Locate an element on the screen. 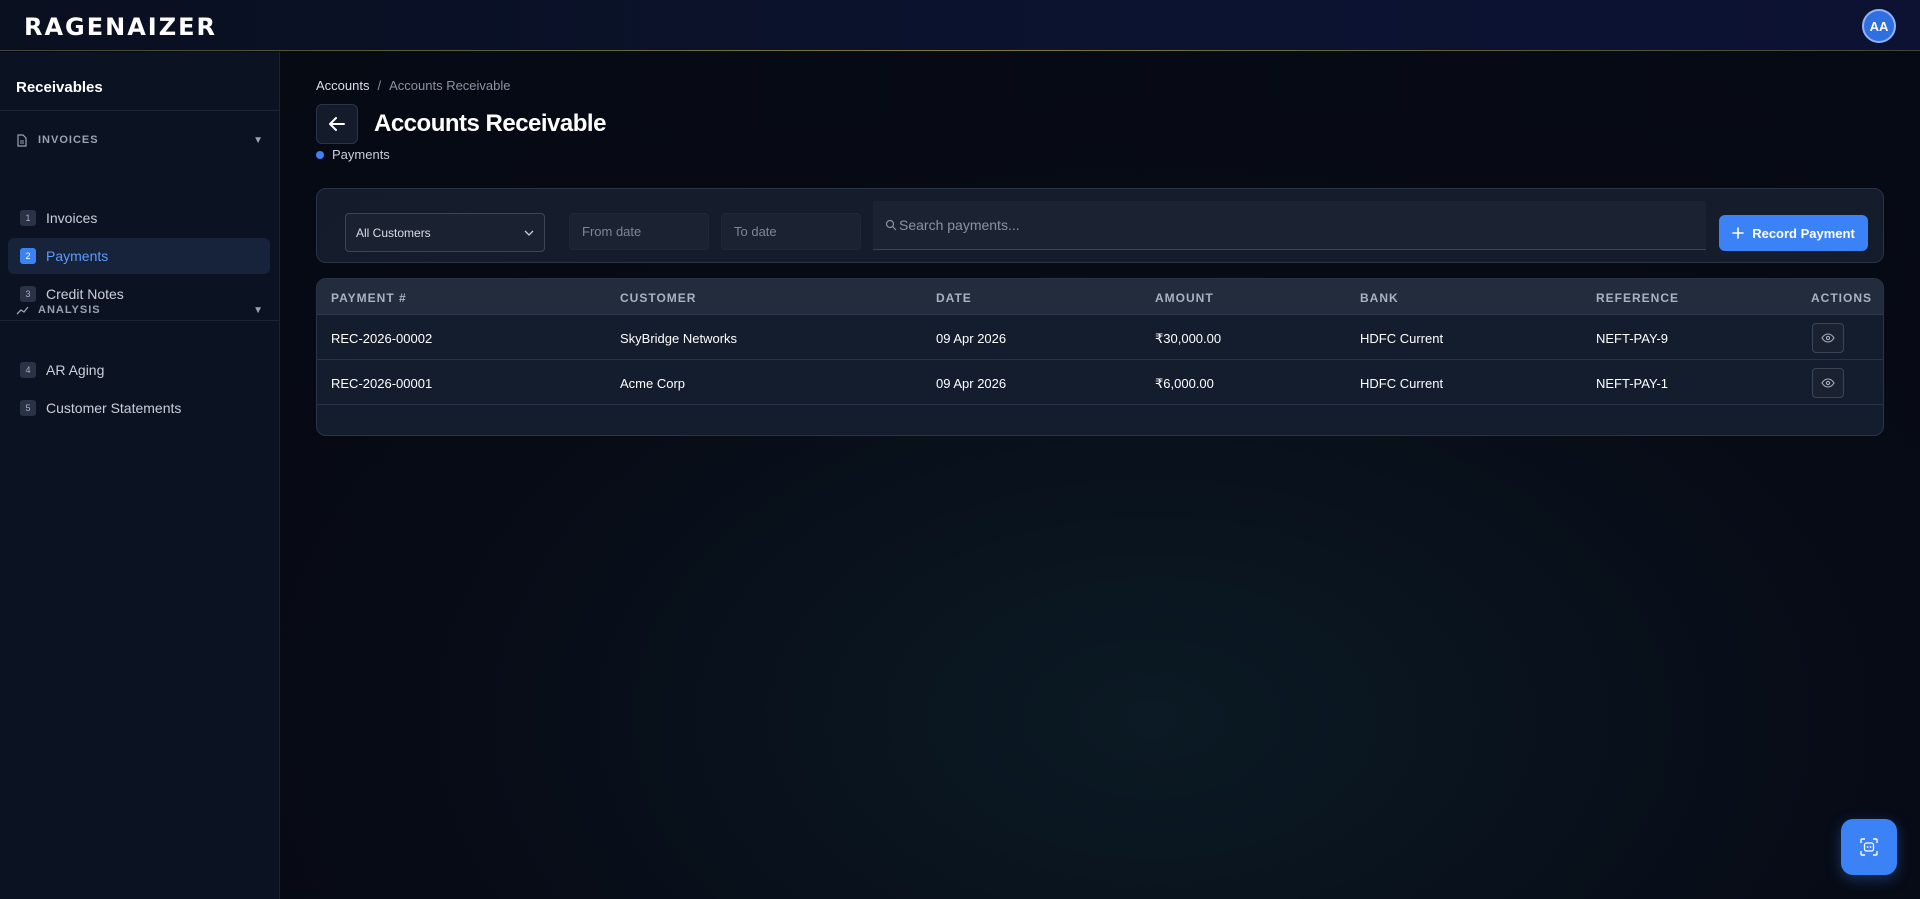 The image size is (1920, 899). back-button is located at coordinates (337, 124).